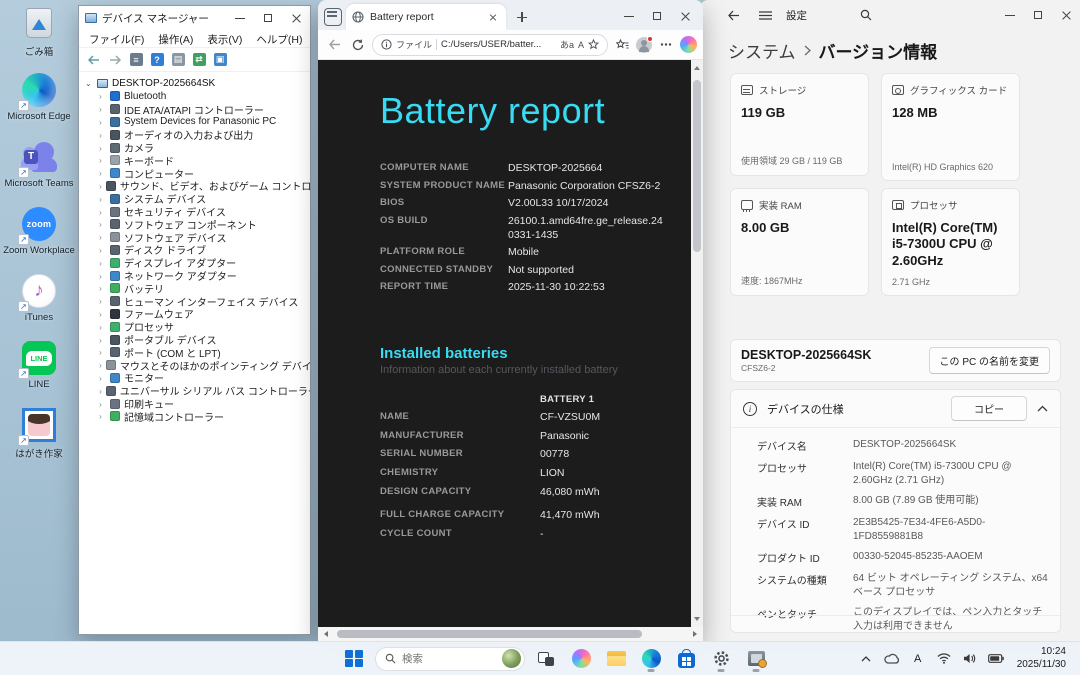 The width and height of the screenshot is (1080, 675). What do you see at coordinates (279, 38) in the screenshot?
I see `menu-item: ヘルプ(H)` at bounding box center [279, 38].